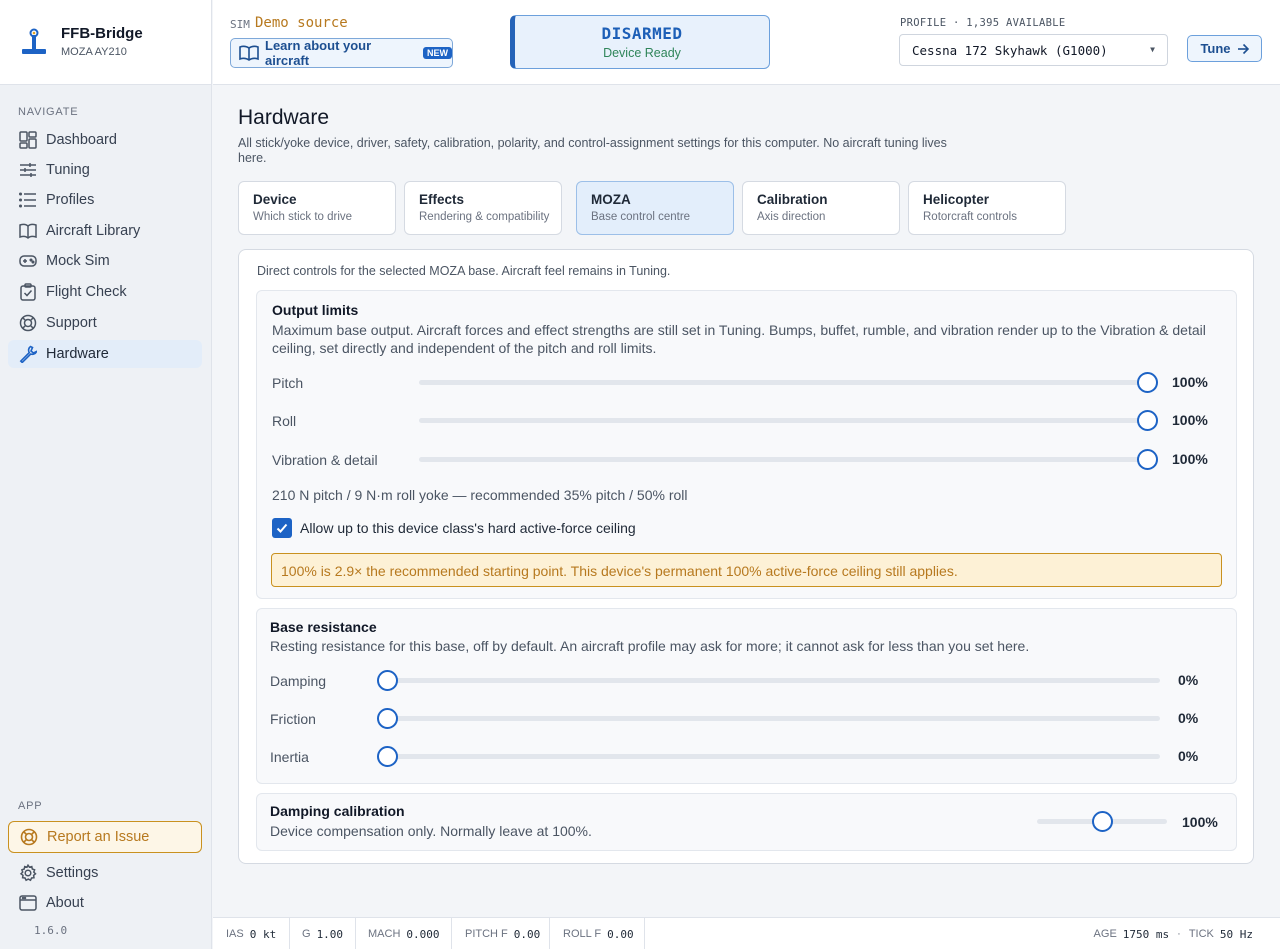 Image resolution: width=1280 pixels, height=949 pixels. I want to click on tune-label: Tune, so click(1215, 48).